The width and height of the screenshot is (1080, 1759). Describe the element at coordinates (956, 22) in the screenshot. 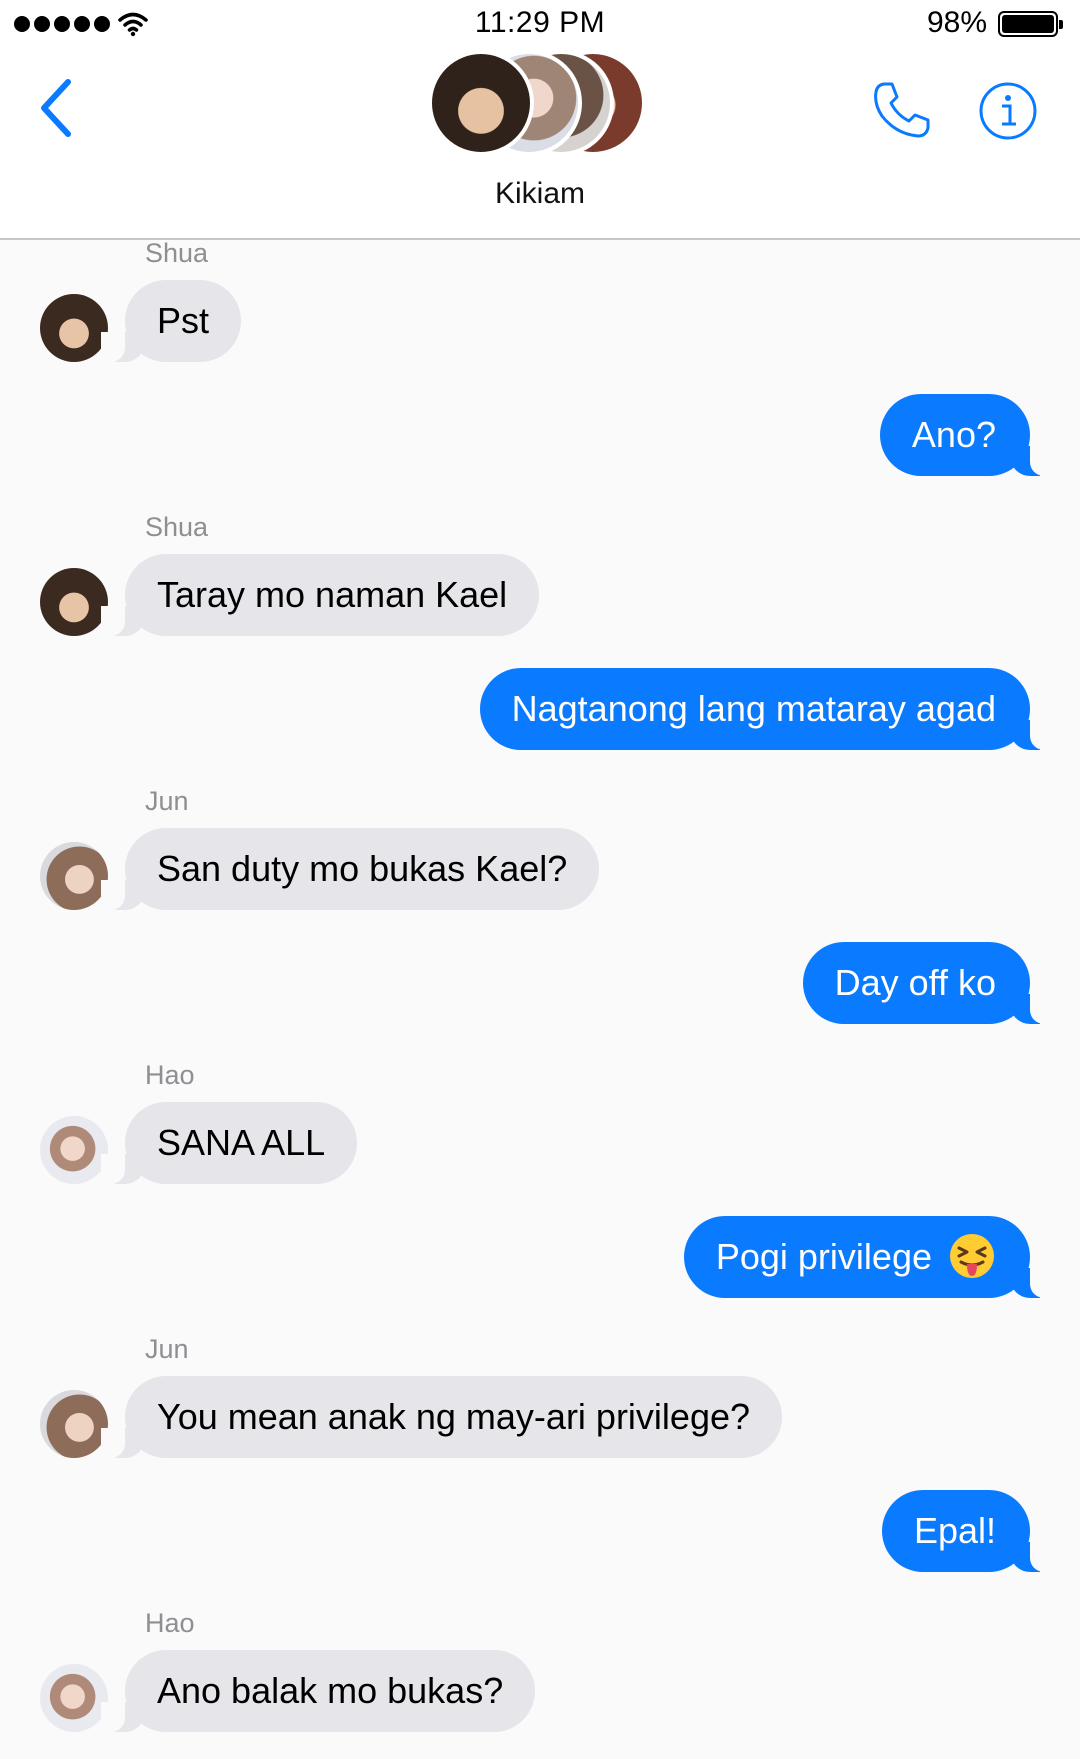

I see `battery-percentage: 98%` at that location.